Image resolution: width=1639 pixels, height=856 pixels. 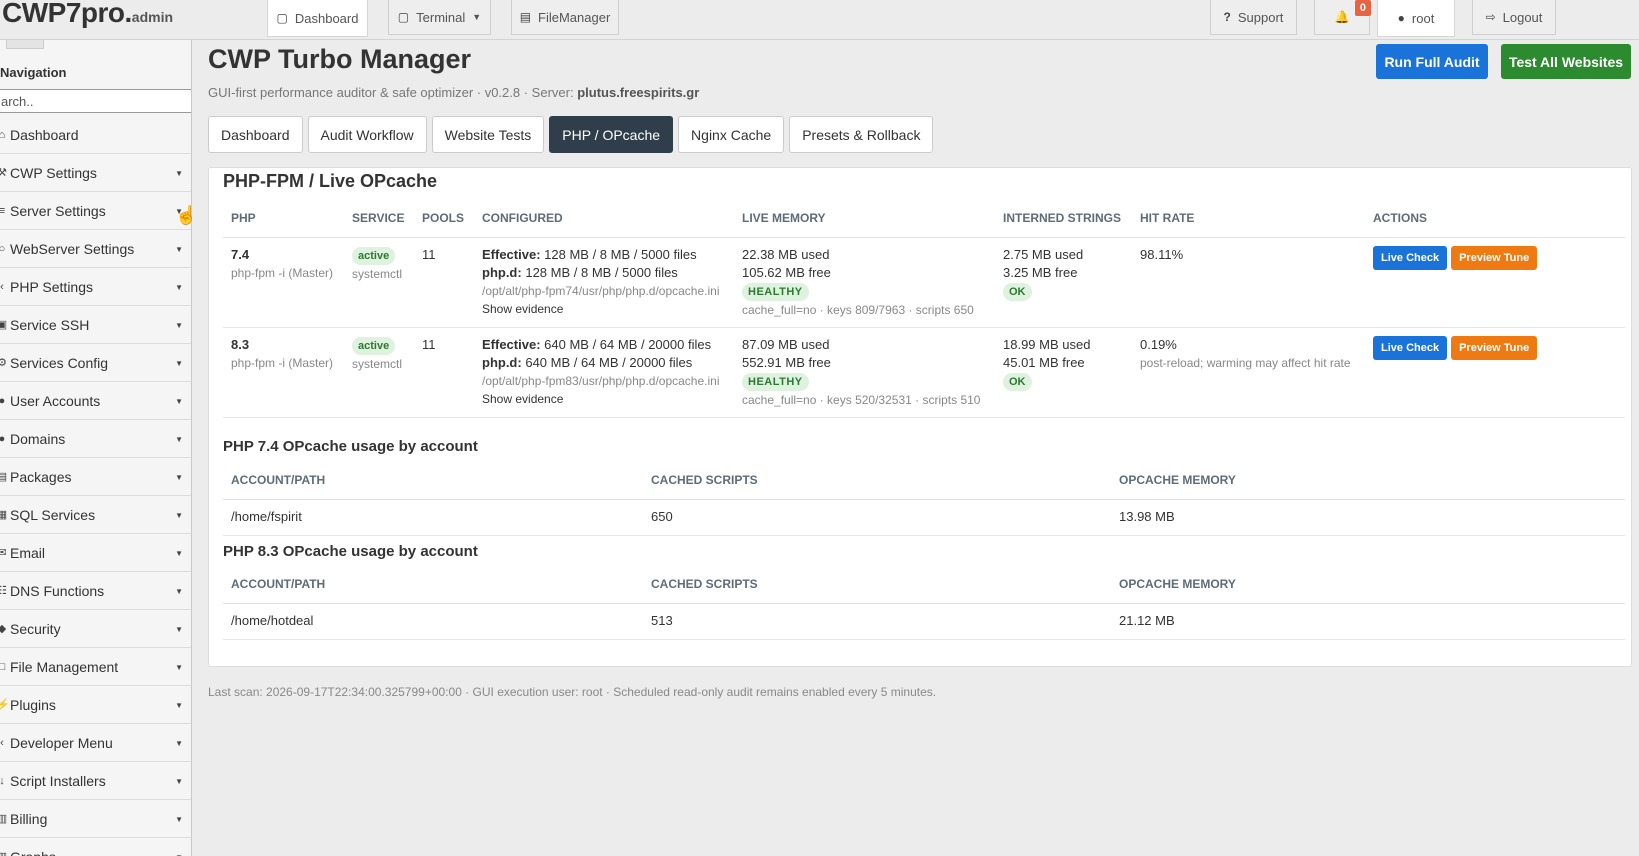 I want to click on test-all-websites-button: Test All Websites, so click(x=1566, y=61).